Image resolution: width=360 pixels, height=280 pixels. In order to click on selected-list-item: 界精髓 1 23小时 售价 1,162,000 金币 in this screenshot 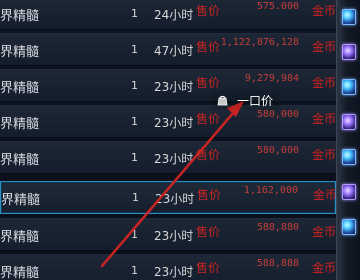, I will do `click(169, 197)`.